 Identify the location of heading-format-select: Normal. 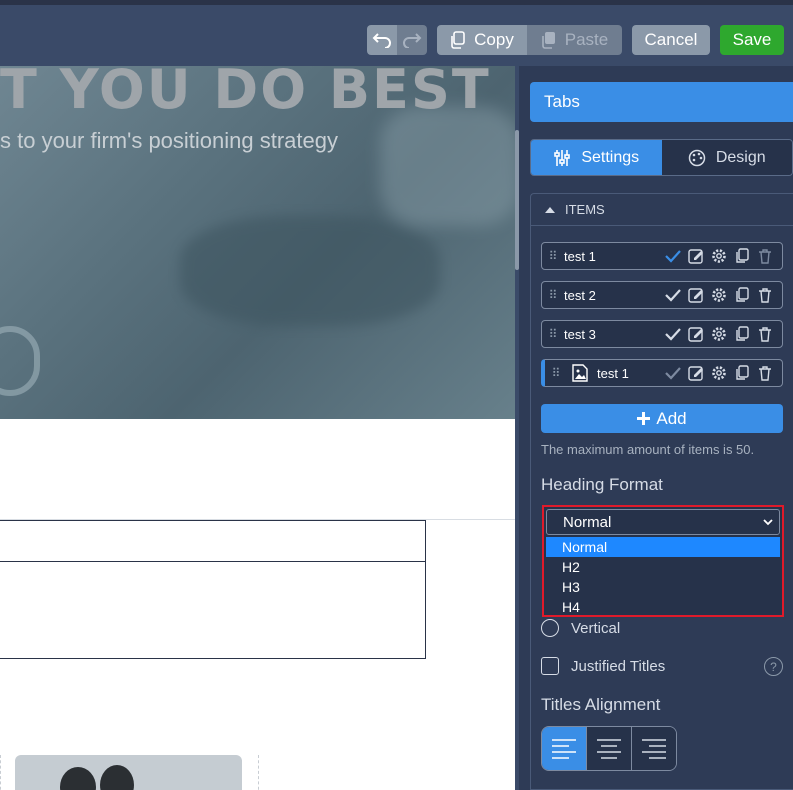
(663, 522).